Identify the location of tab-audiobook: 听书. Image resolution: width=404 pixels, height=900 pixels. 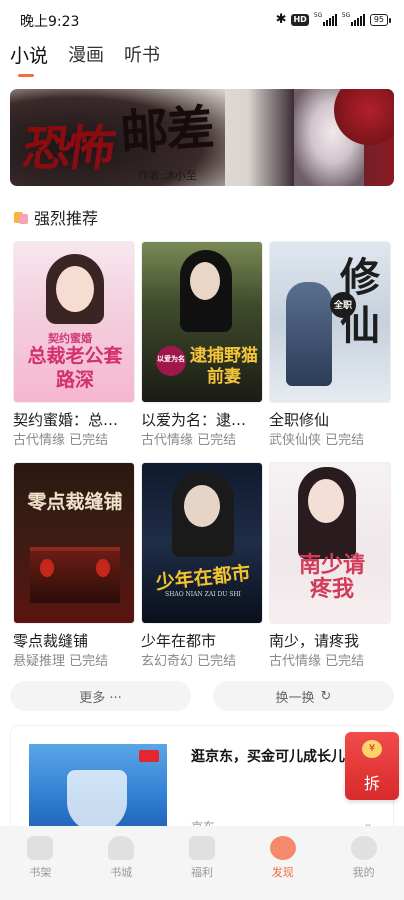
(142, 62).